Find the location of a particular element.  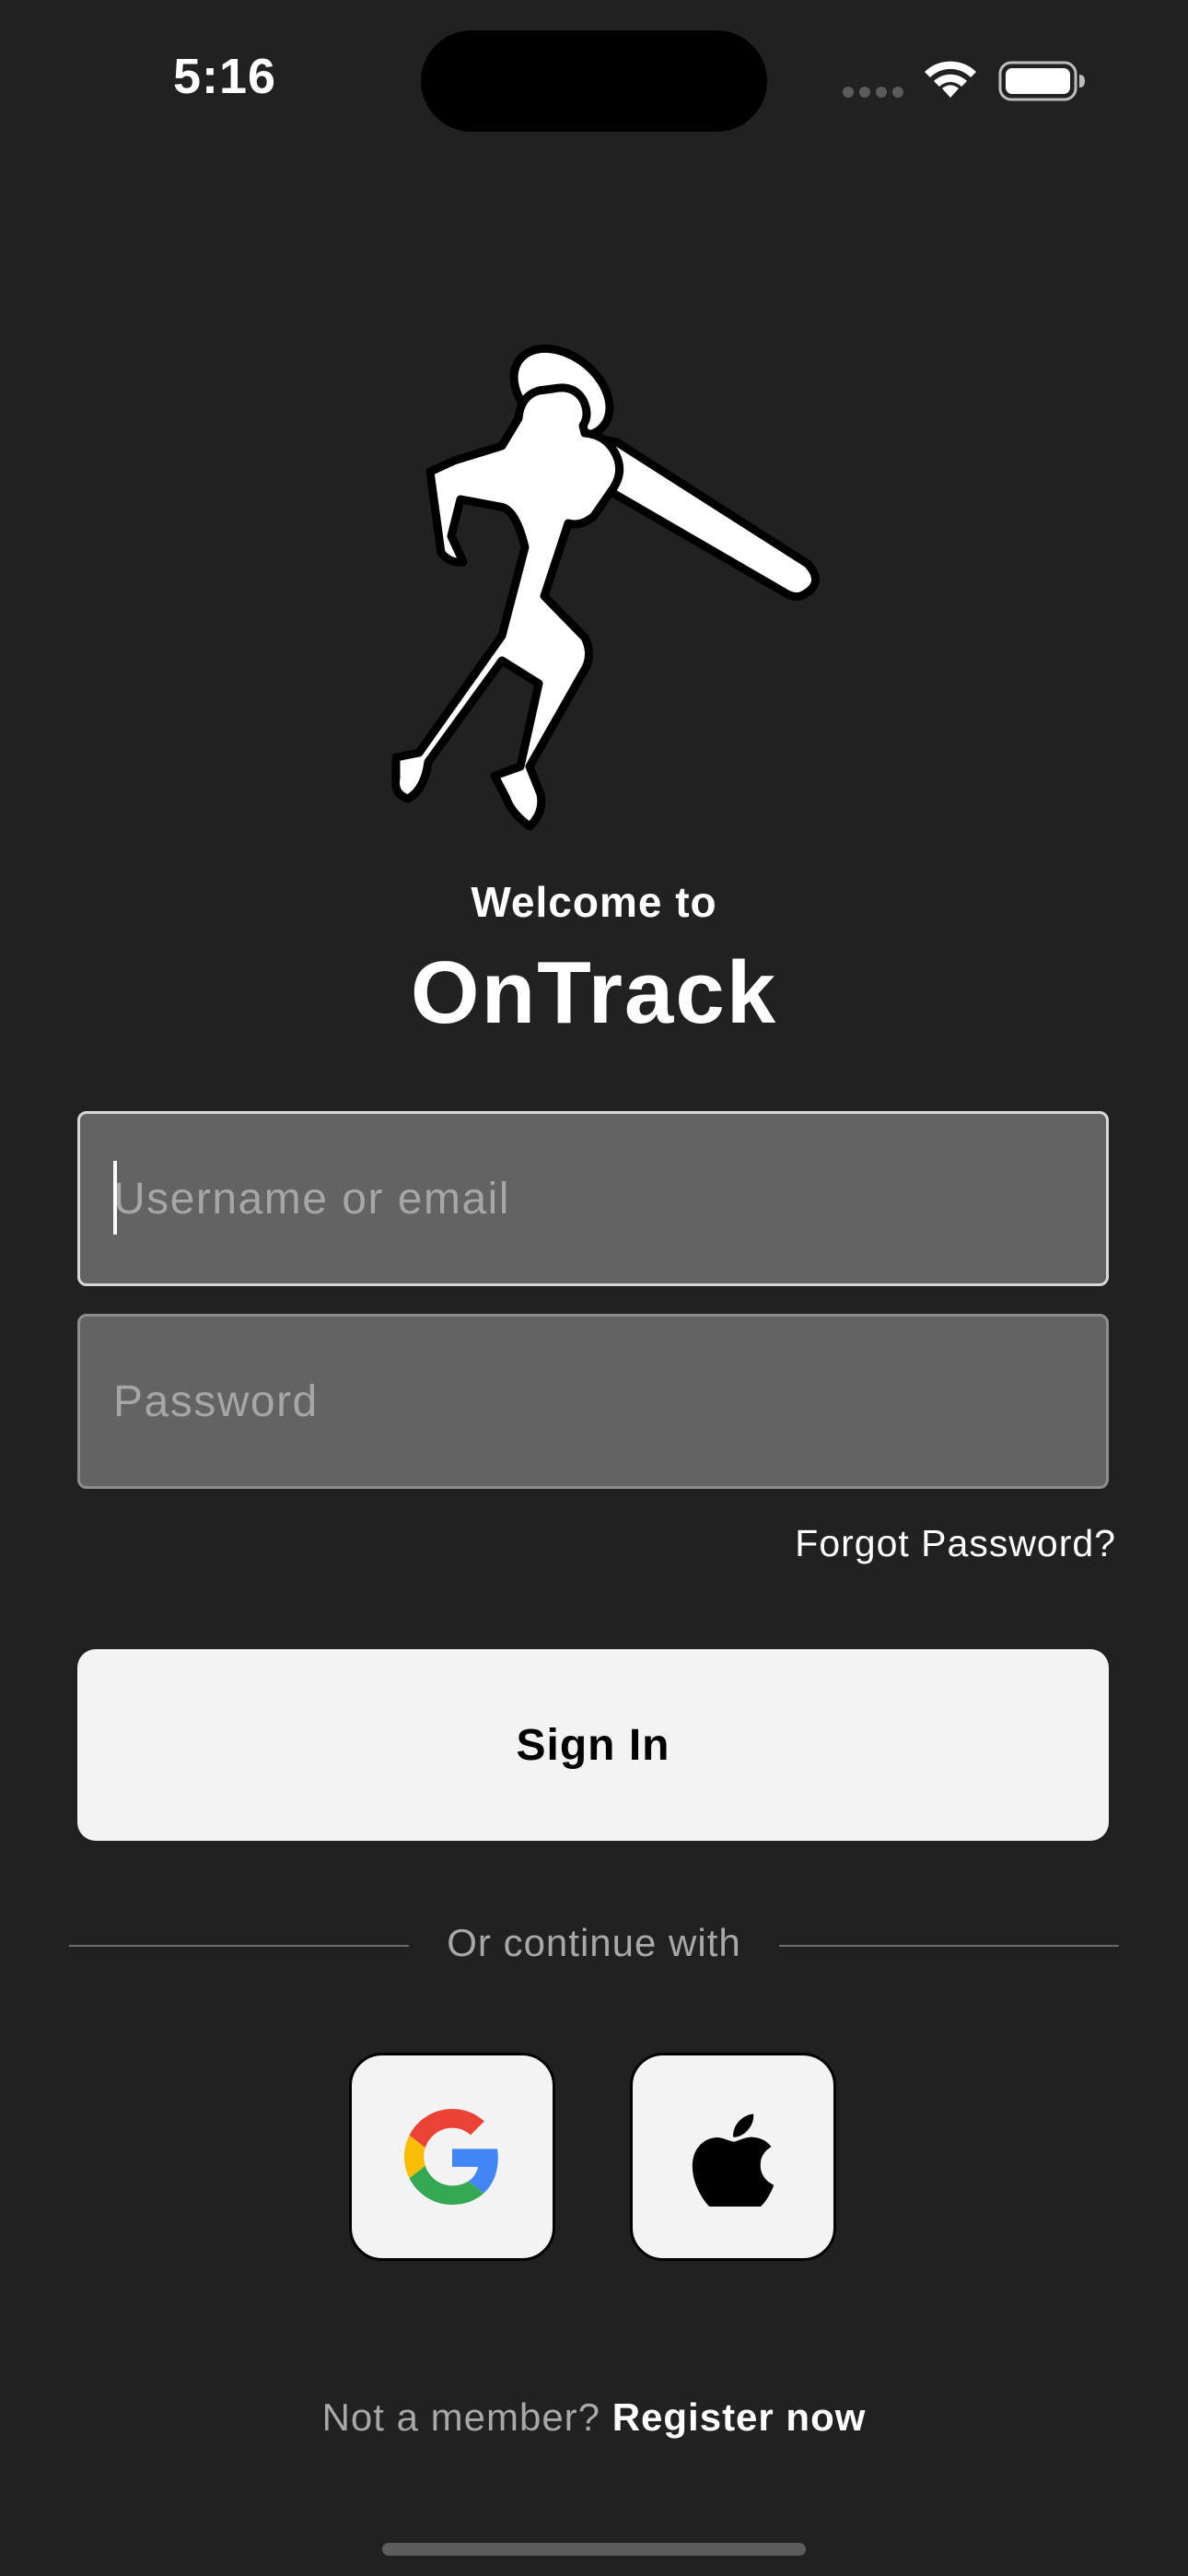

google-icon is located at coordinates (451, 2157).